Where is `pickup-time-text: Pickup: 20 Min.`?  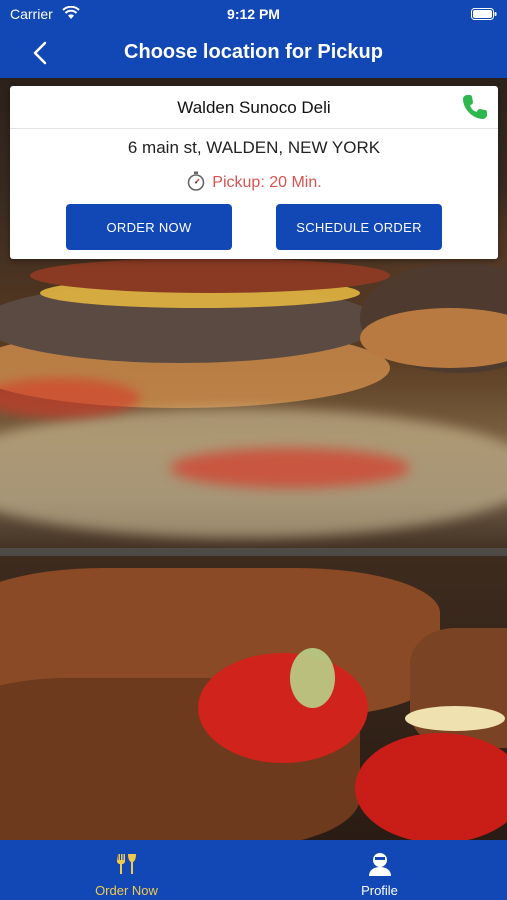
pickup-time-text: Pickup: 20 Min. is located at coordinates (267, 182).